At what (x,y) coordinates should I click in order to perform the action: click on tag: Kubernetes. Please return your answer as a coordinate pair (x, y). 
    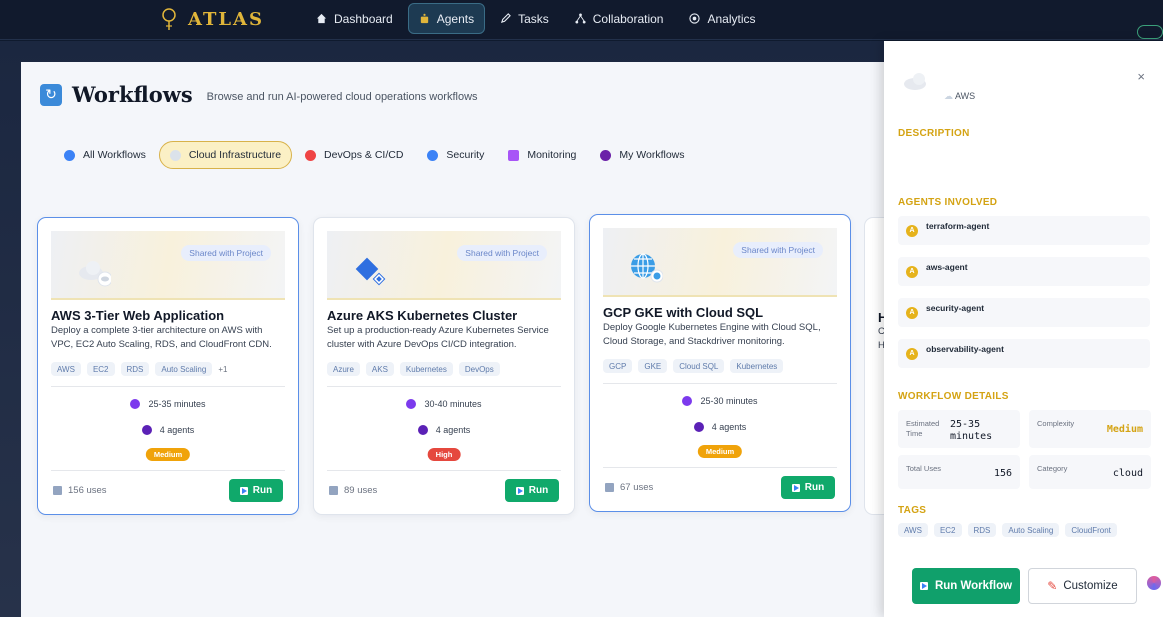
    Looking at the image, I should click on (757, 366).